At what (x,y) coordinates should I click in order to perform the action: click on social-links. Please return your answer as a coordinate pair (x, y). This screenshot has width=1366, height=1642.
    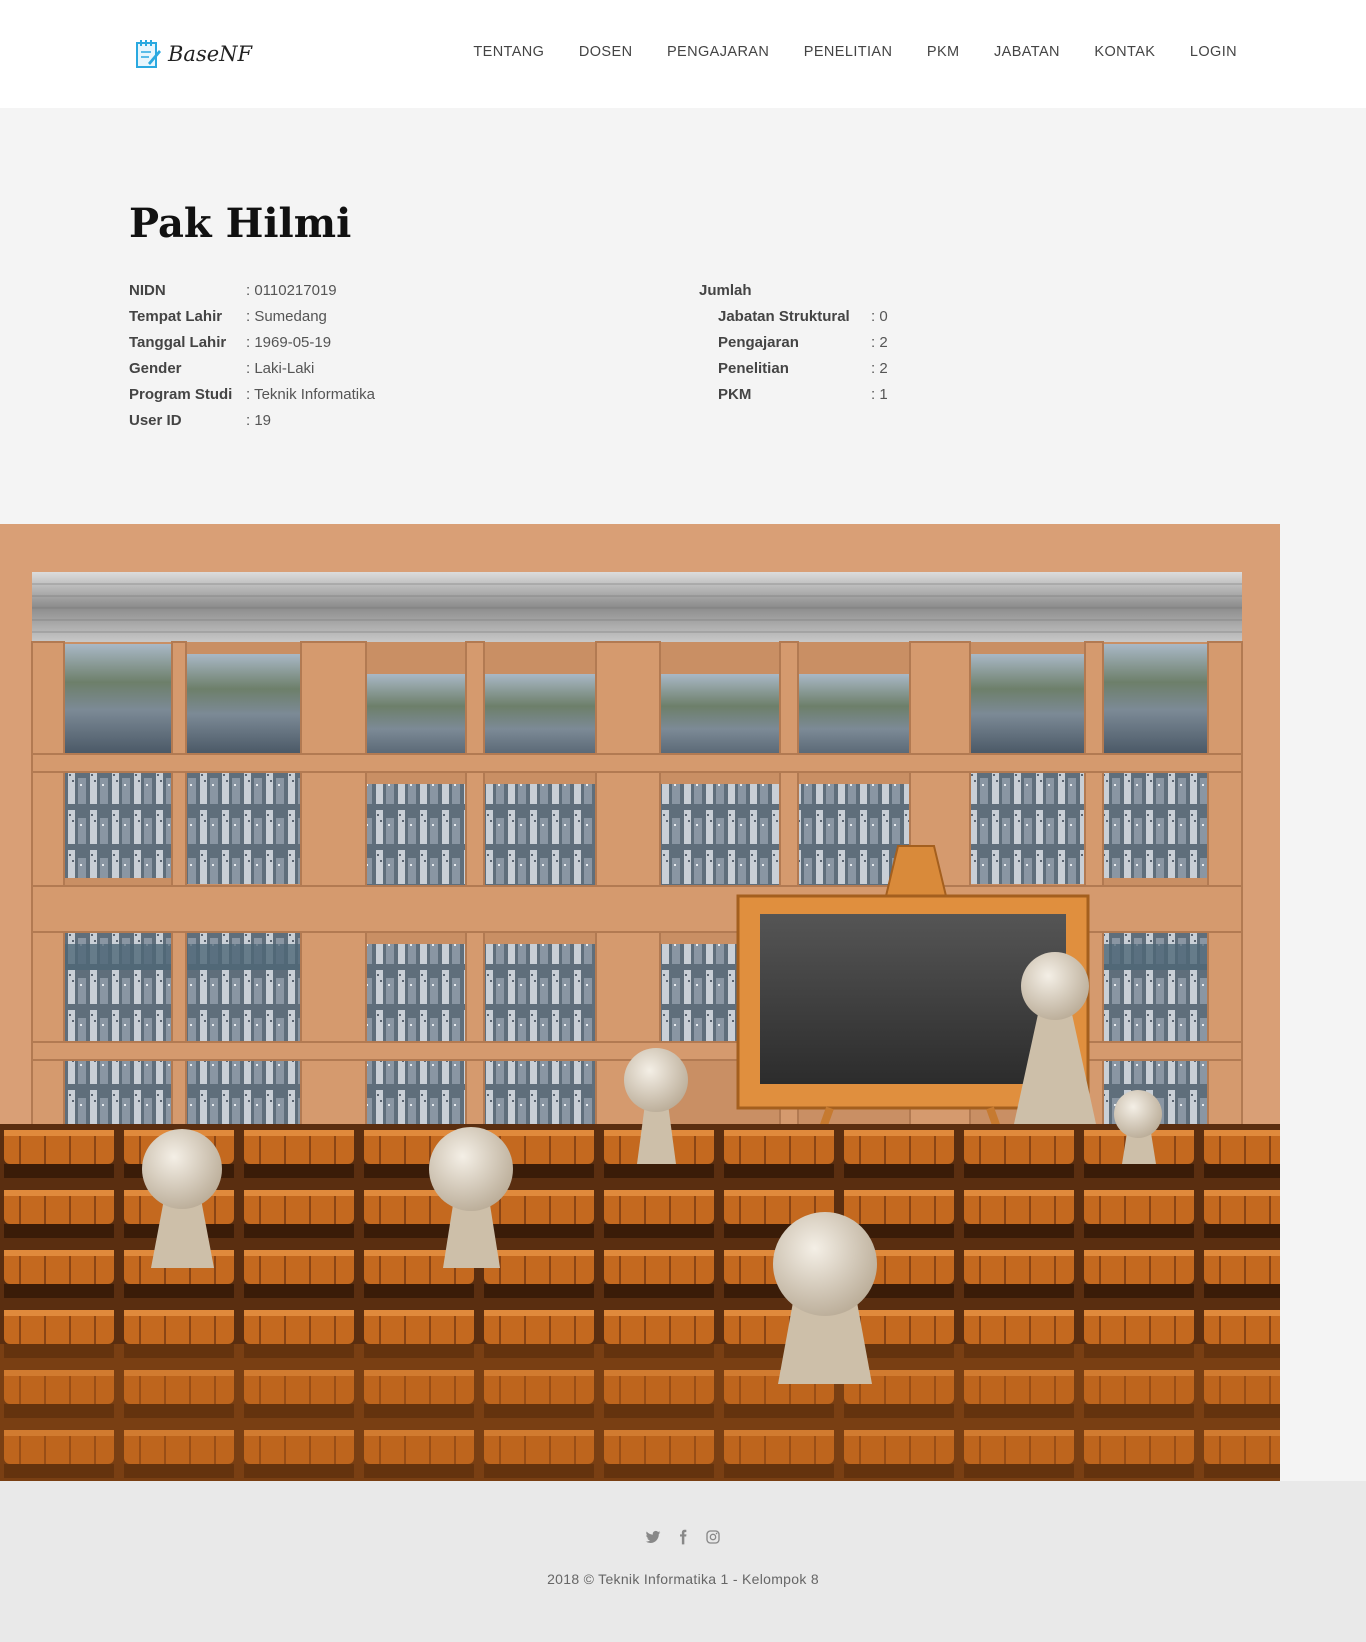
    Looking at the image, I should click on (683, 1537).